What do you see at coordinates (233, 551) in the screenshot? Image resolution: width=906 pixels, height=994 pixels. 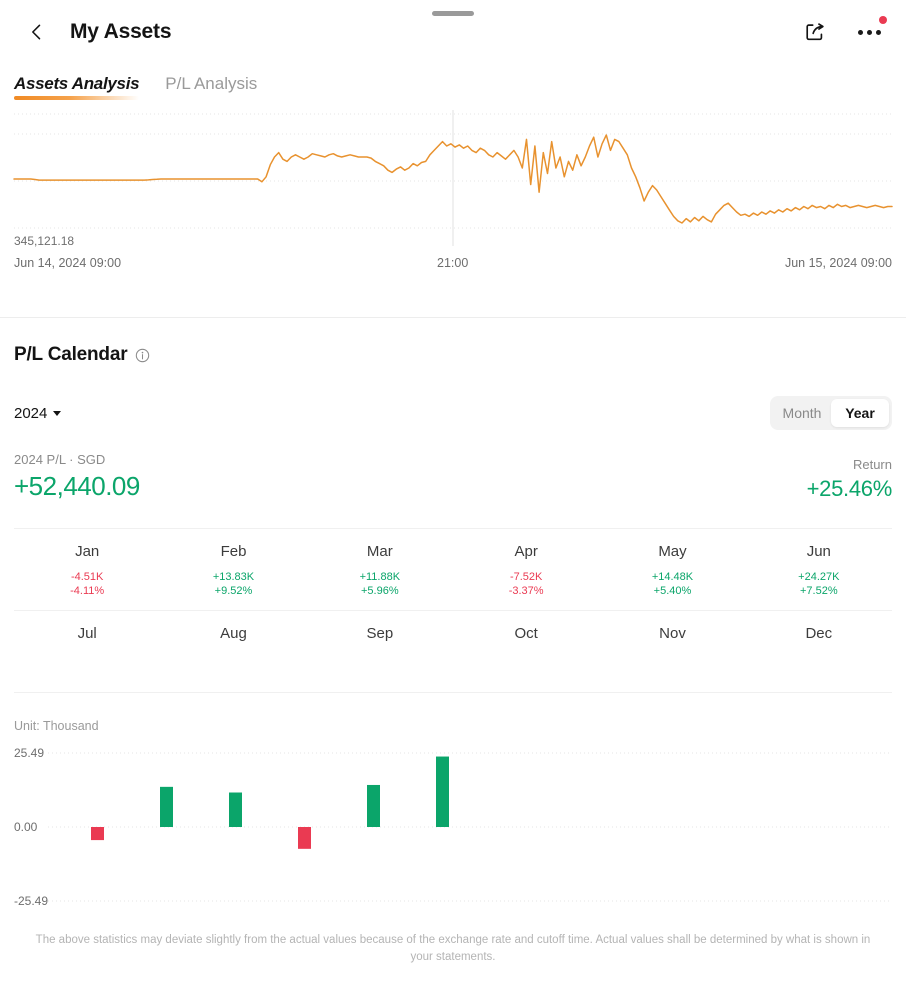 I see `month-name: Feb` at bounding box center [233, 551].